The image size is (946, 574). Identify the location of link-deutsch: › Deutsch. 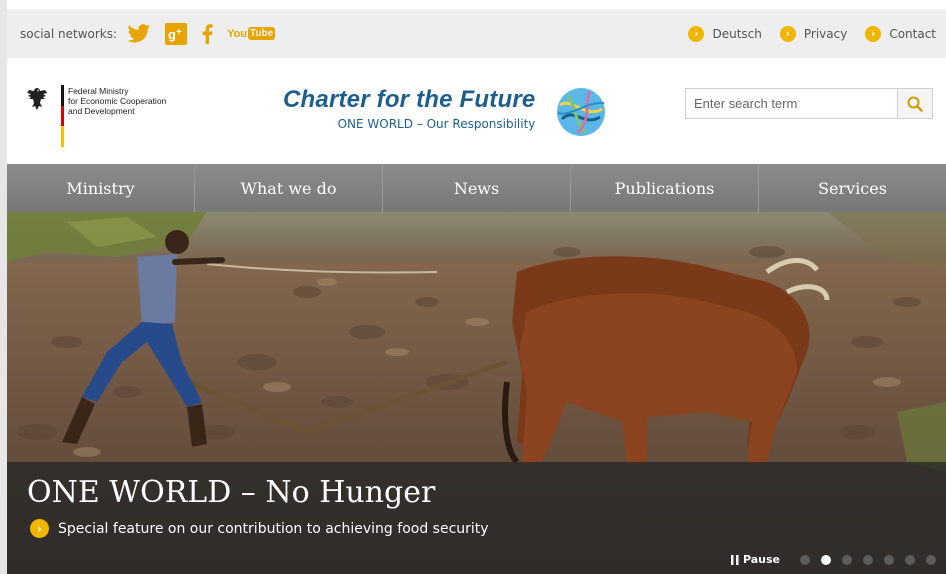
(725, 33).